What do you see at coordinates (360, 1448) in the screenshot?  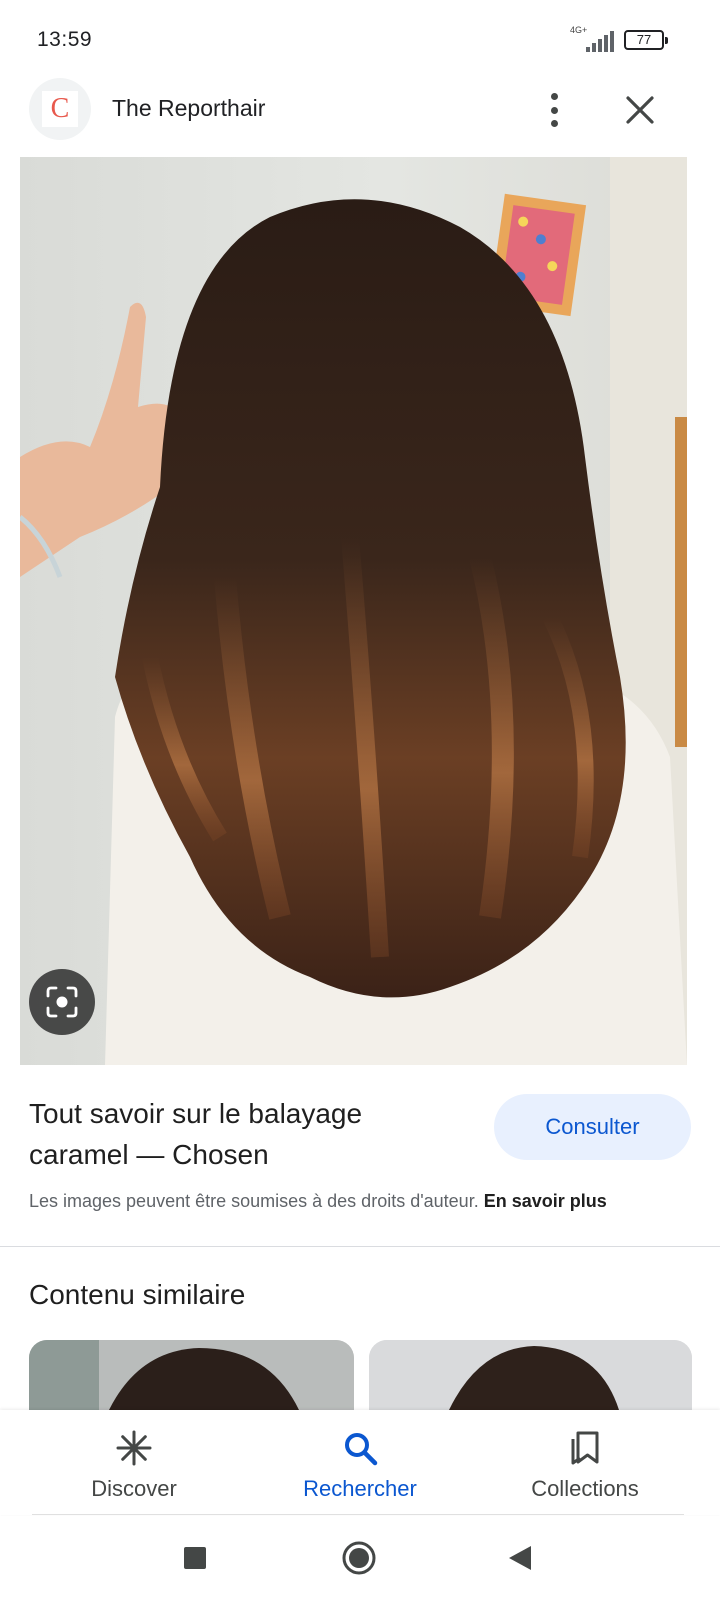 I see `search-icon` at bounding box center [360, 1448].